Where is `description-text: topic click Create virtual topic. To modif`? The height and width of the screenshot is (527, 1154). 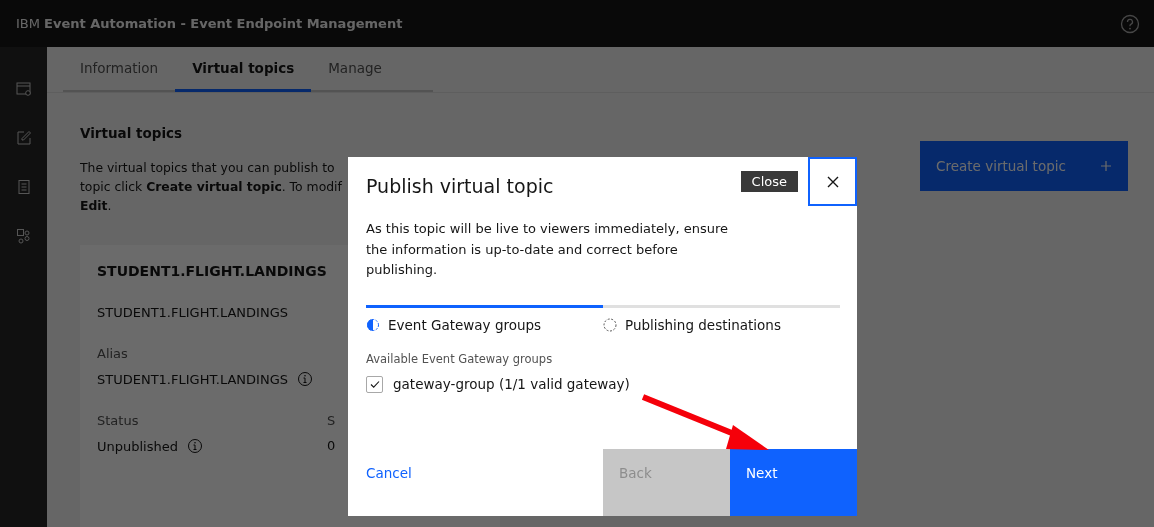 description-text: topic click Create virtual topic. To modif is located at coordinates (211, 187).